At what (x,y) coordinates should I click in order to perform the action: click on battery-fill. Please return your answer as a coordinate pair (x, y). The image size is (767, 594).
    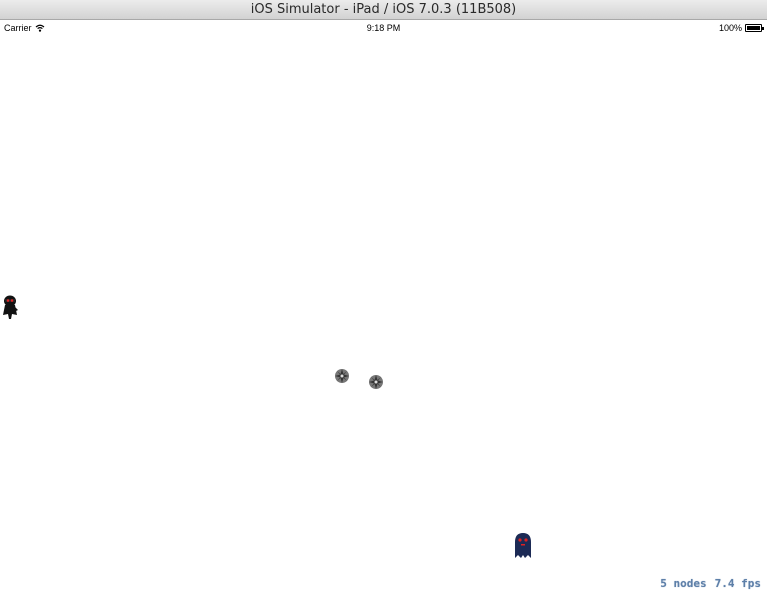
    Looking at the image, I should click on (753, 28).